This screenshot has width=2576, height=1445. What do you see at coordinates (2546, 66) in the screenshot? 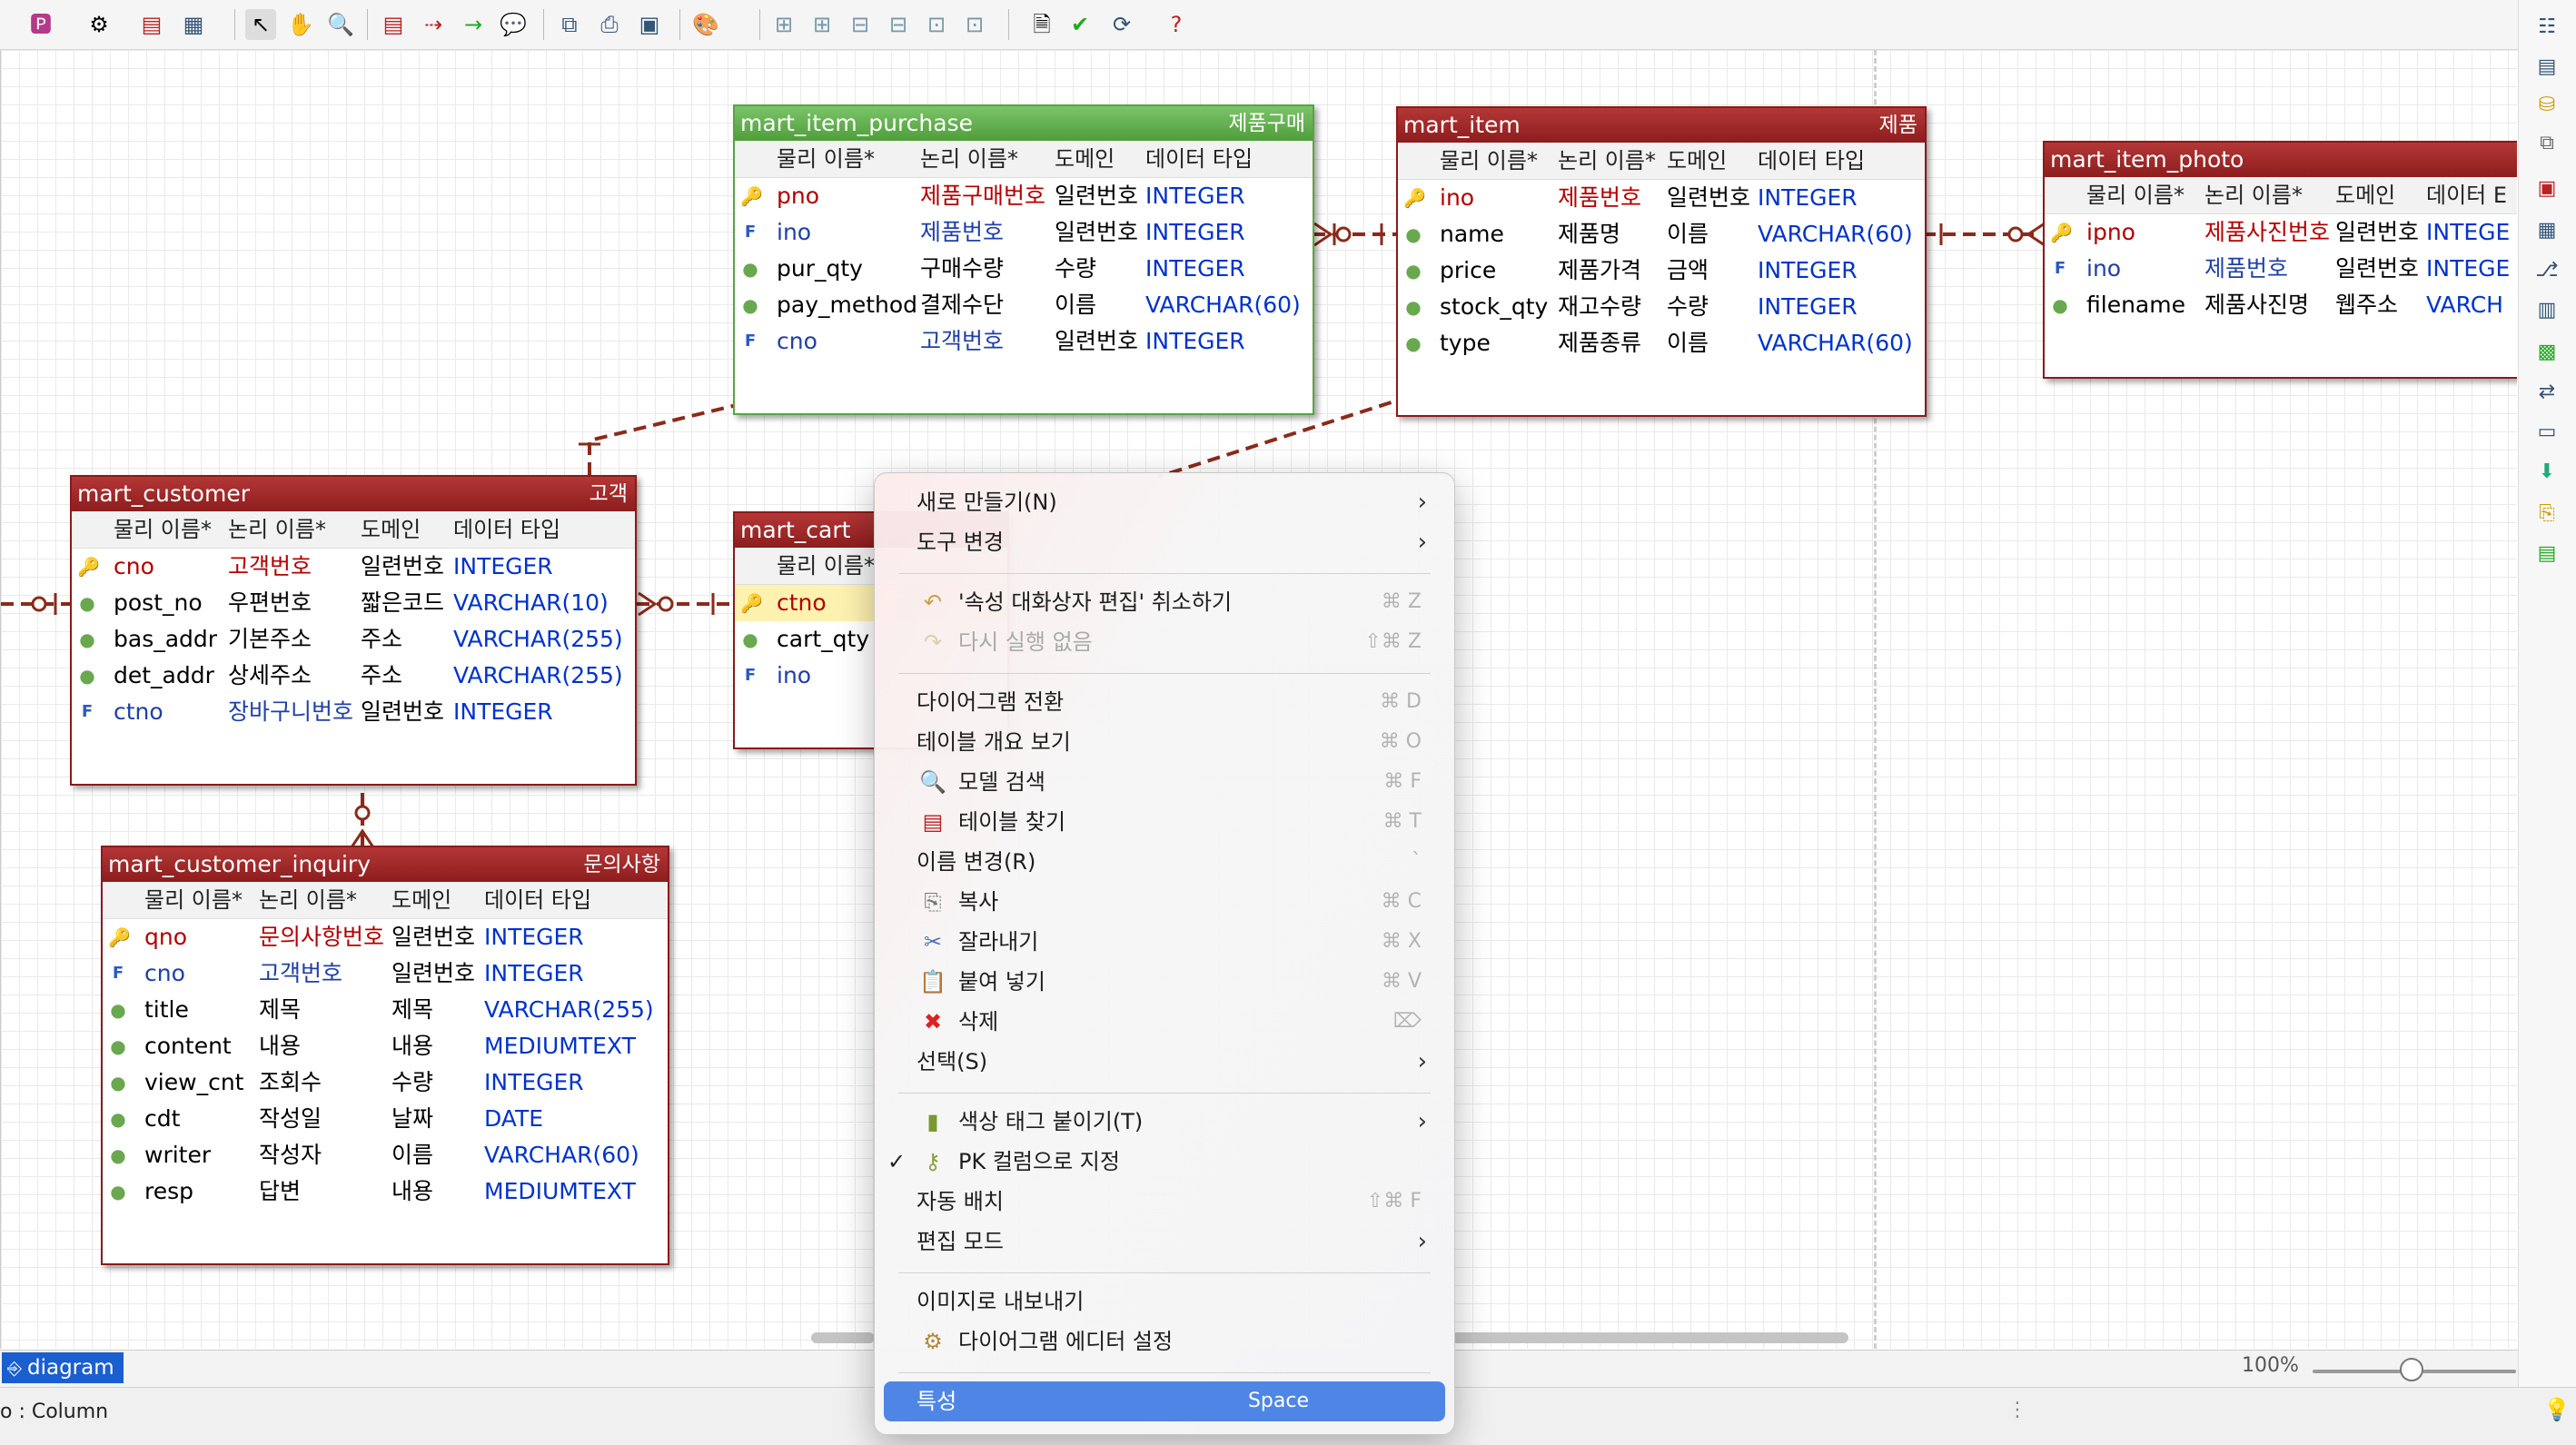
I see `palette-view-icon: ▤` at bounding box center [2546, 66].